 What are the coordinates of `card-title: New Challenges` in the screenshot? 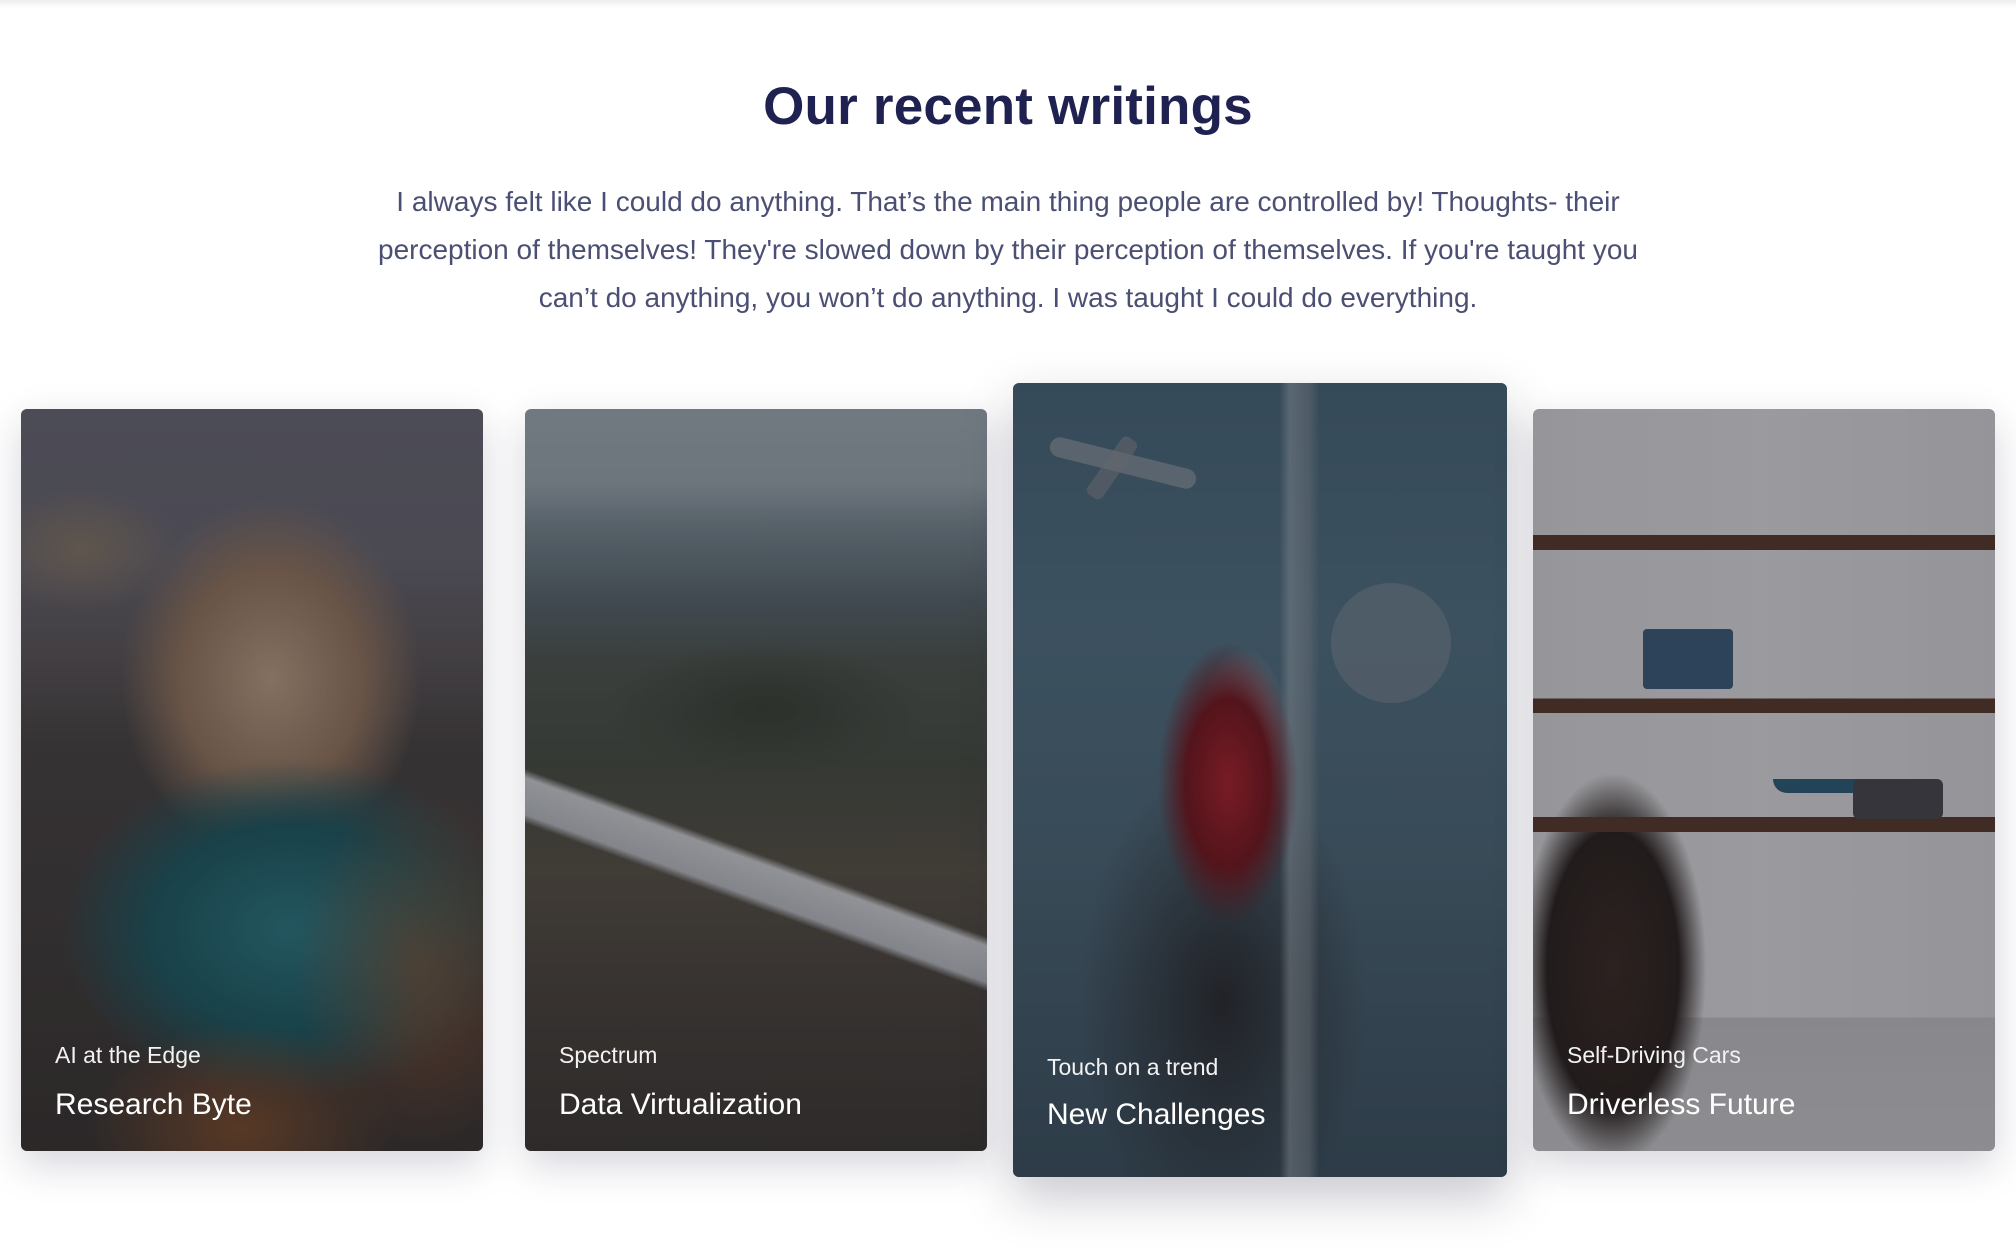 It's located at (1156, 1114).